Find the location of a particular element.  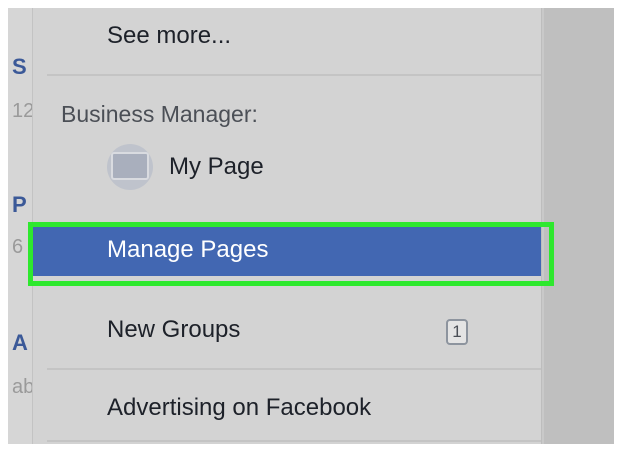

new-groups-item: New Groups 1 is located at coordinates (287, 330).